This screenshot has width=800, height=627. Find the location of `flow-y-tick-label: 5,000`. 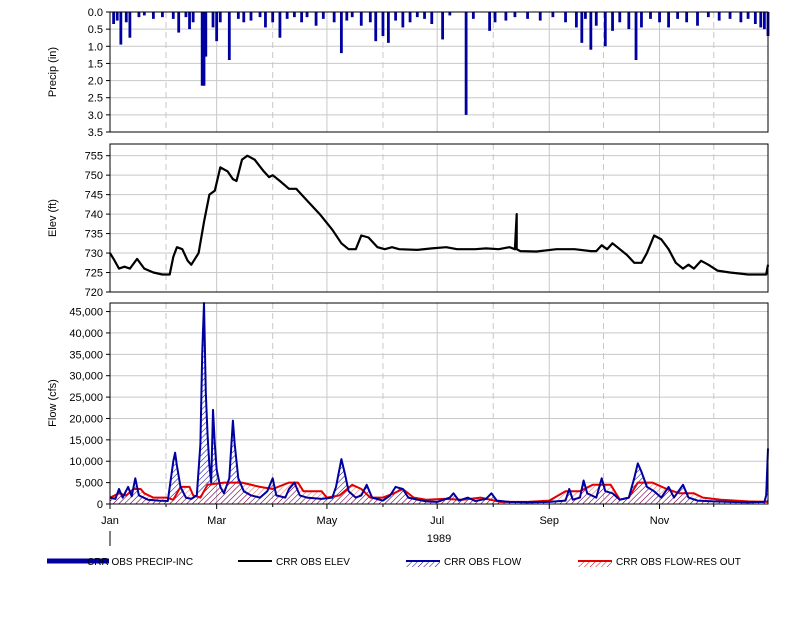

flow-y-tick-label: 5,000 is located at coordinates (89, 484).